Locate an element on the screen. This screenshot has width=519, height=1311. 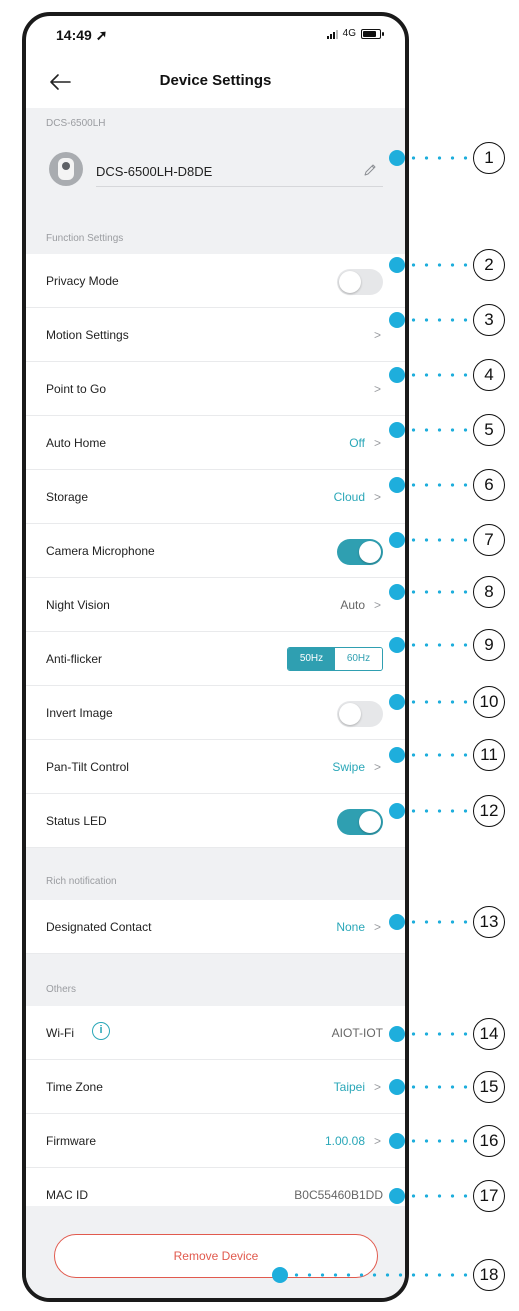
row-firmware: Firmware 1.00.08 > is located at coordinates (215, 1141).